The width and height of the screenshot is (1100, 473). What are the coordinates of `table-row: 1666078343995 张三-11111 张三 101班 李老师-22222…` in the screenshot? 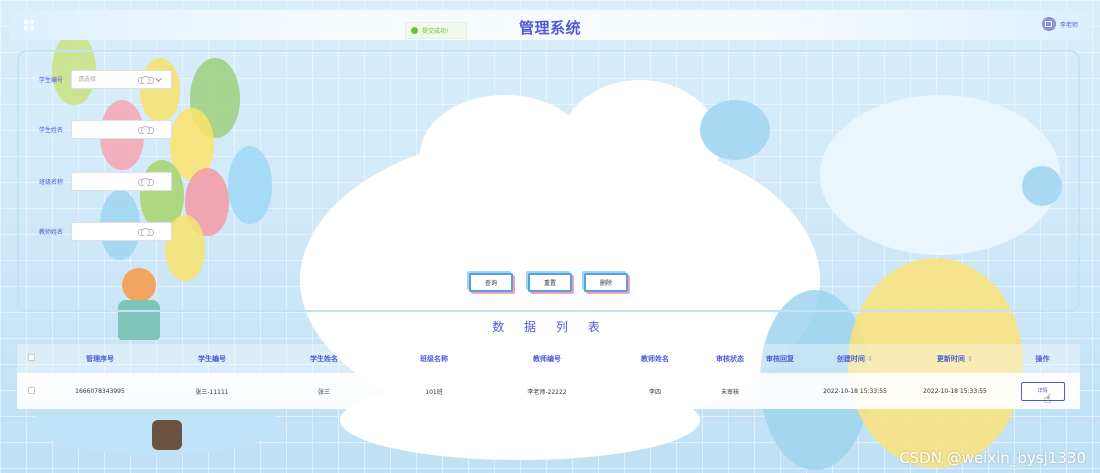 It's located at (548, 391).